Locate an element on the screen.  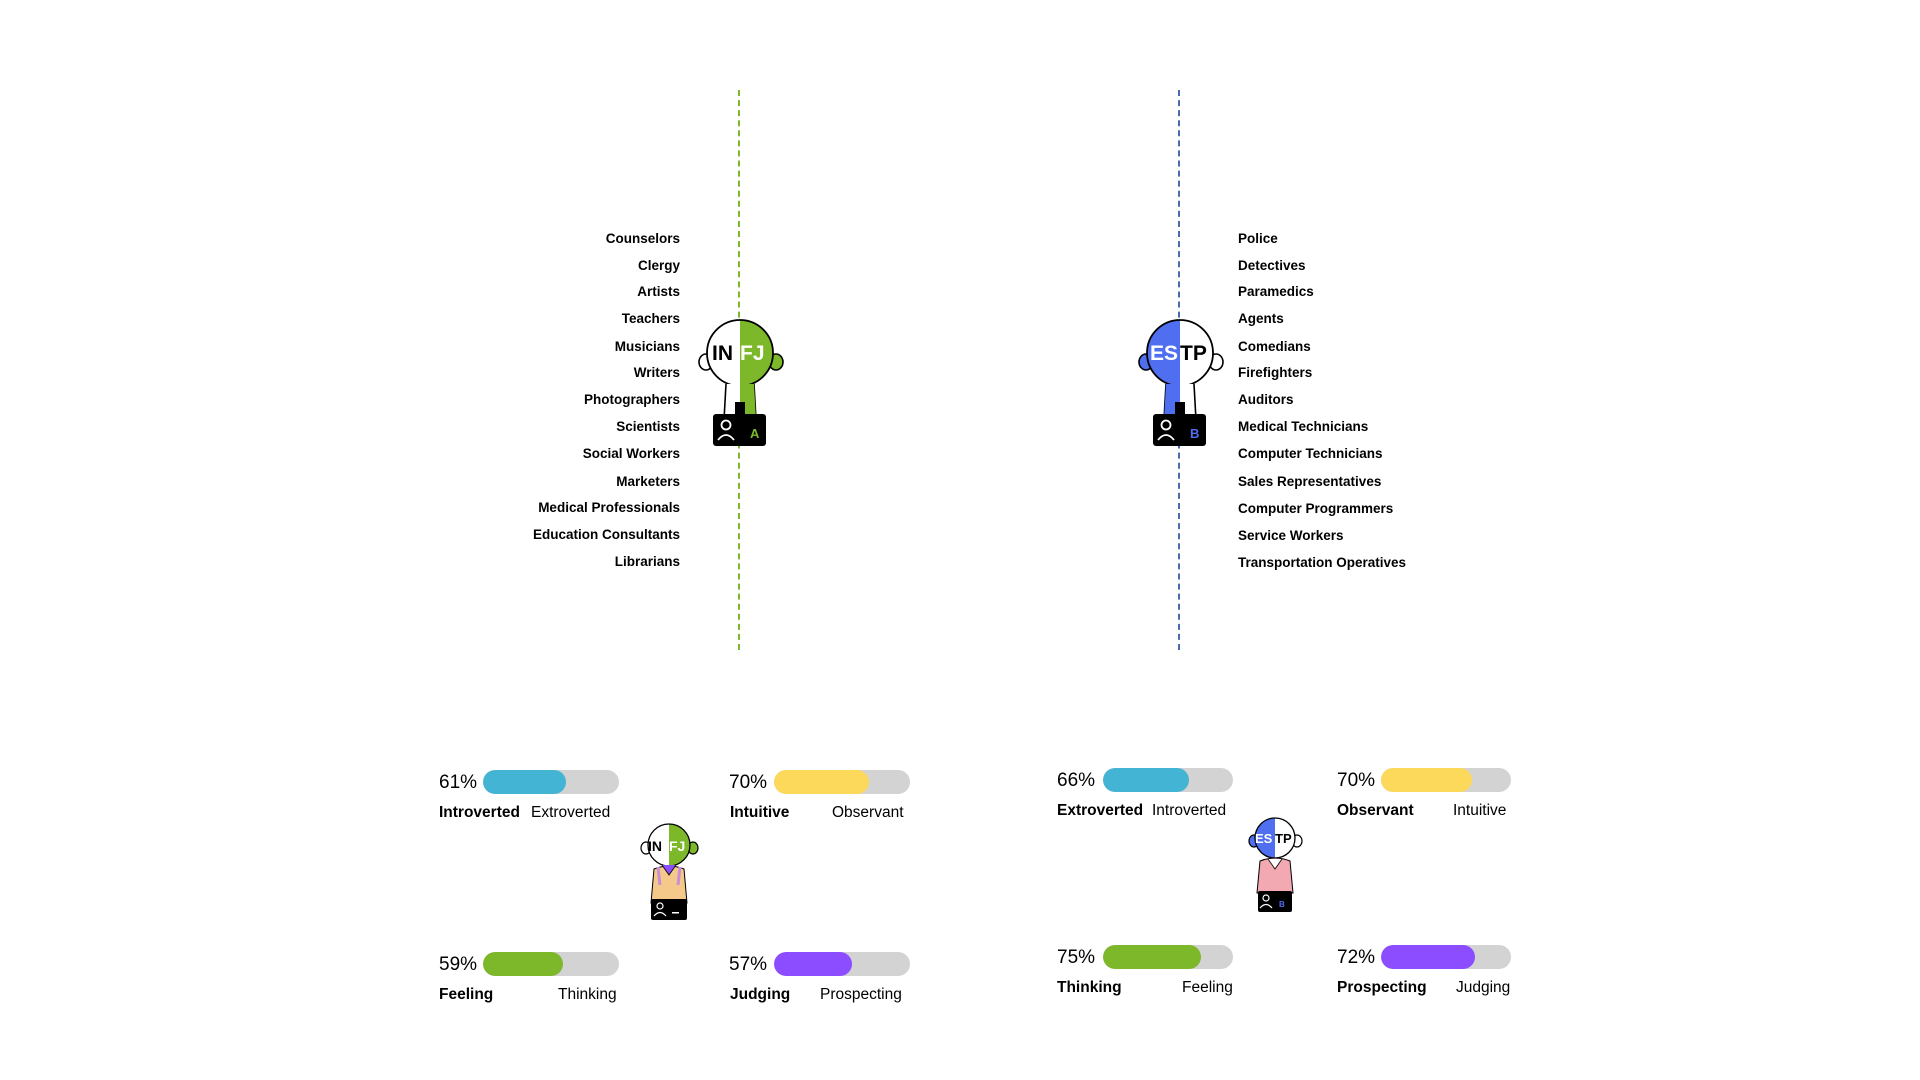
estp-avatar-icon: B ES TP is located at coordinates (1181, 382).